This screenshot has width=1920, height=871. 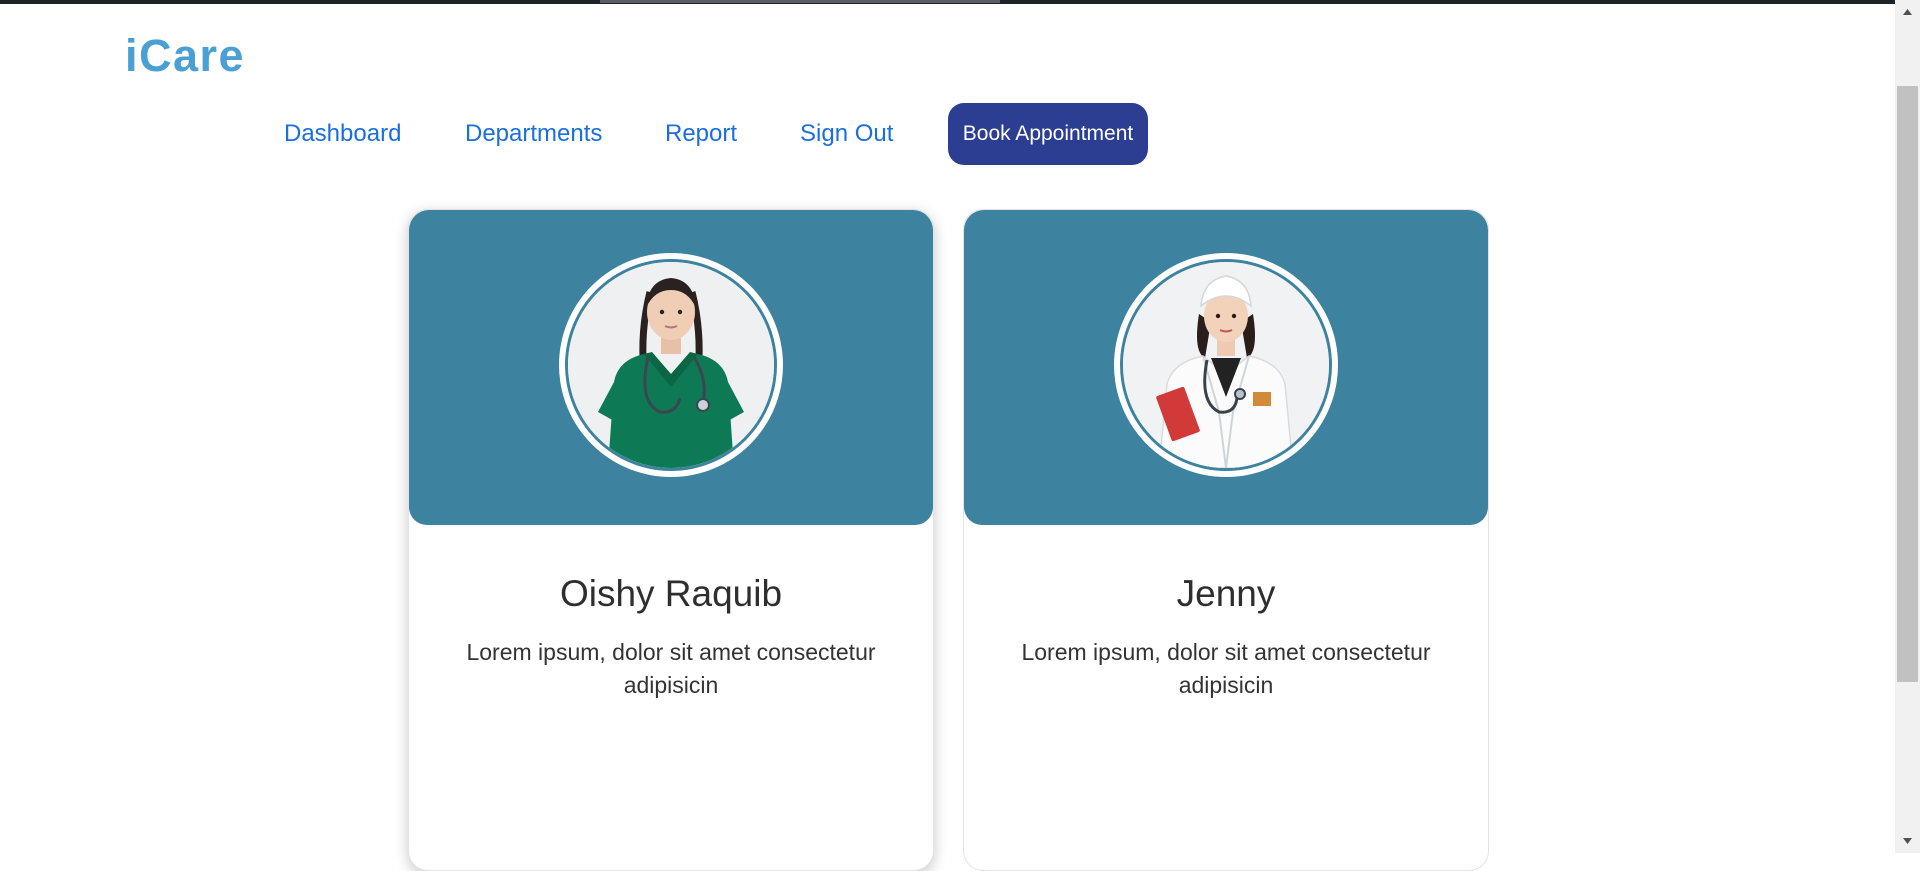 I want to click on scroll-up-arrow-icon, so click(x=1907, y=12).